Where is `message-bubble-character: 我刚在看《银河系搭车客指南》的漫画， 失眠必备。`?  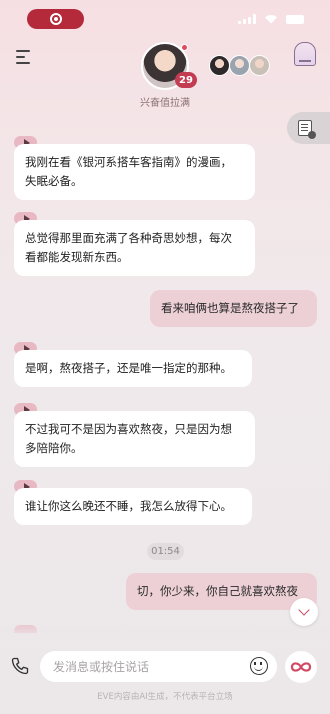 message-bubble-character: 我刚在看《银河系搭车客指南》的漫画， 失眠必备。 is located at coordinates (134, 172).